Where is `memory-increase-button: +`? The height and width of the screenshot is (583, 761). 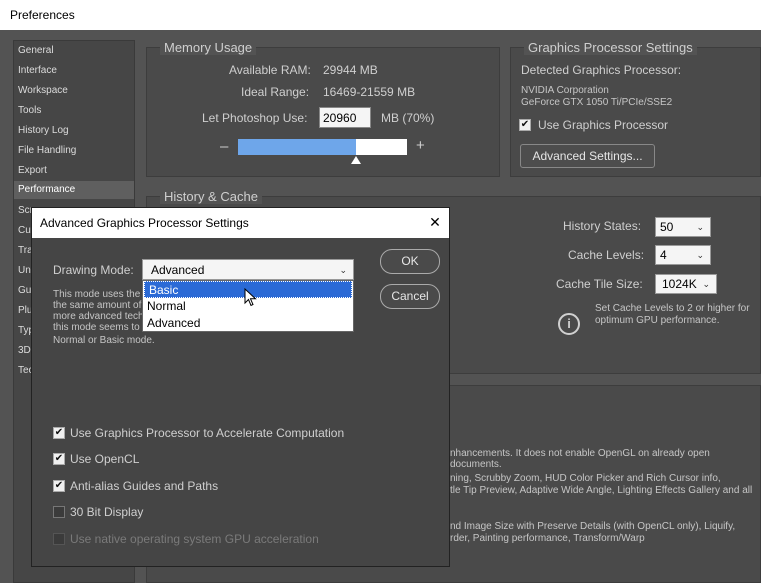
memory-increase-button: + is located at coordinates (420, 145).